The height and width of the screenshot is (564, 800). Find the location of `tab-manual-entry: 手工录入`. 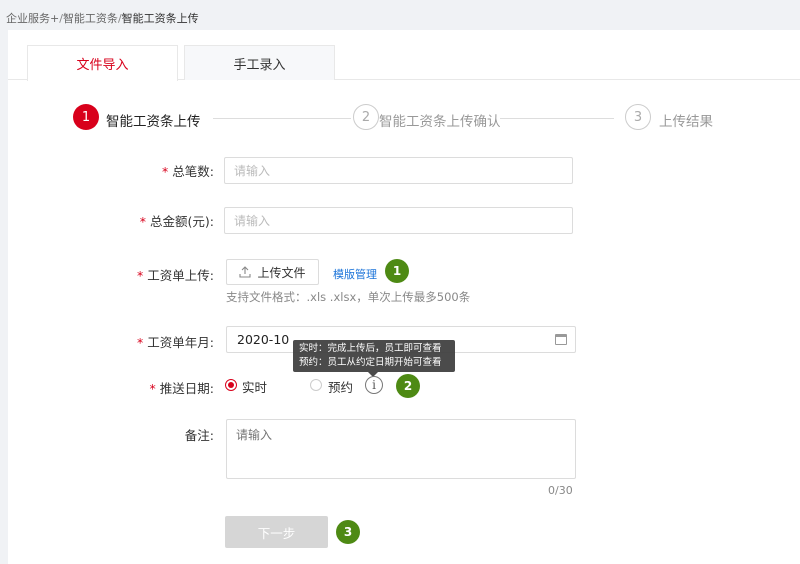

tab-manual-entry: 手工录入 is located at coordinates (259, 62).